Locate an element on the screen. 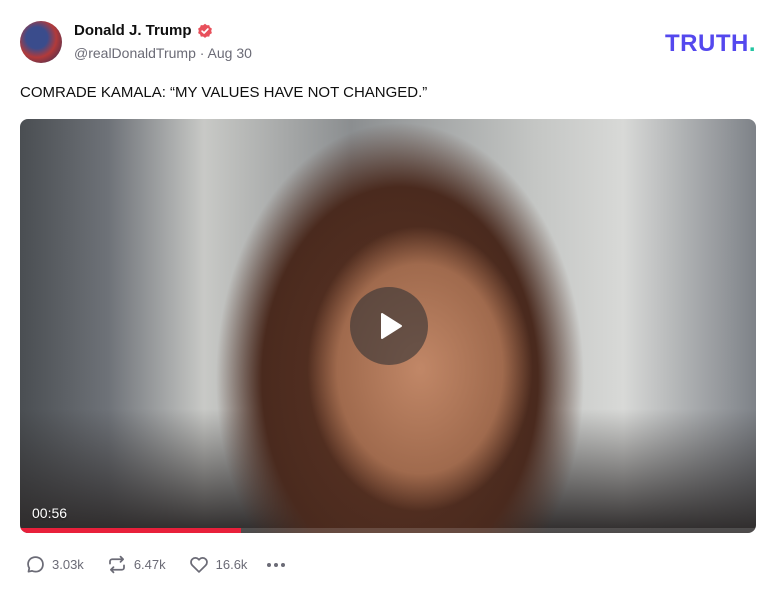 Image resolution: width=777 pixels, height=598 pixels. post-date: Aug 30 is located at coordinates (230, 53).